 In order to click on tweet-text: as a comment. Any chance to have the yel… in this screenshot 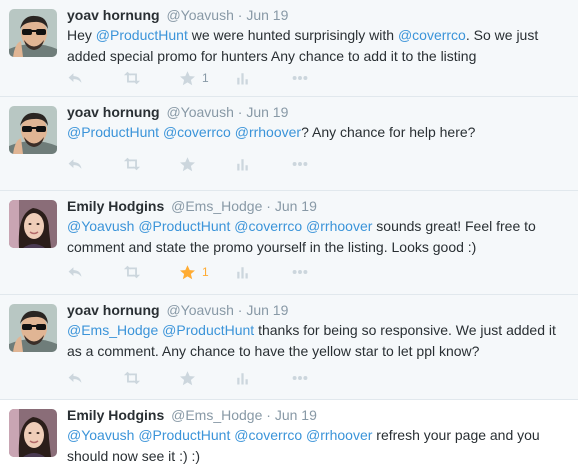, I will do `click(273, 351)`.